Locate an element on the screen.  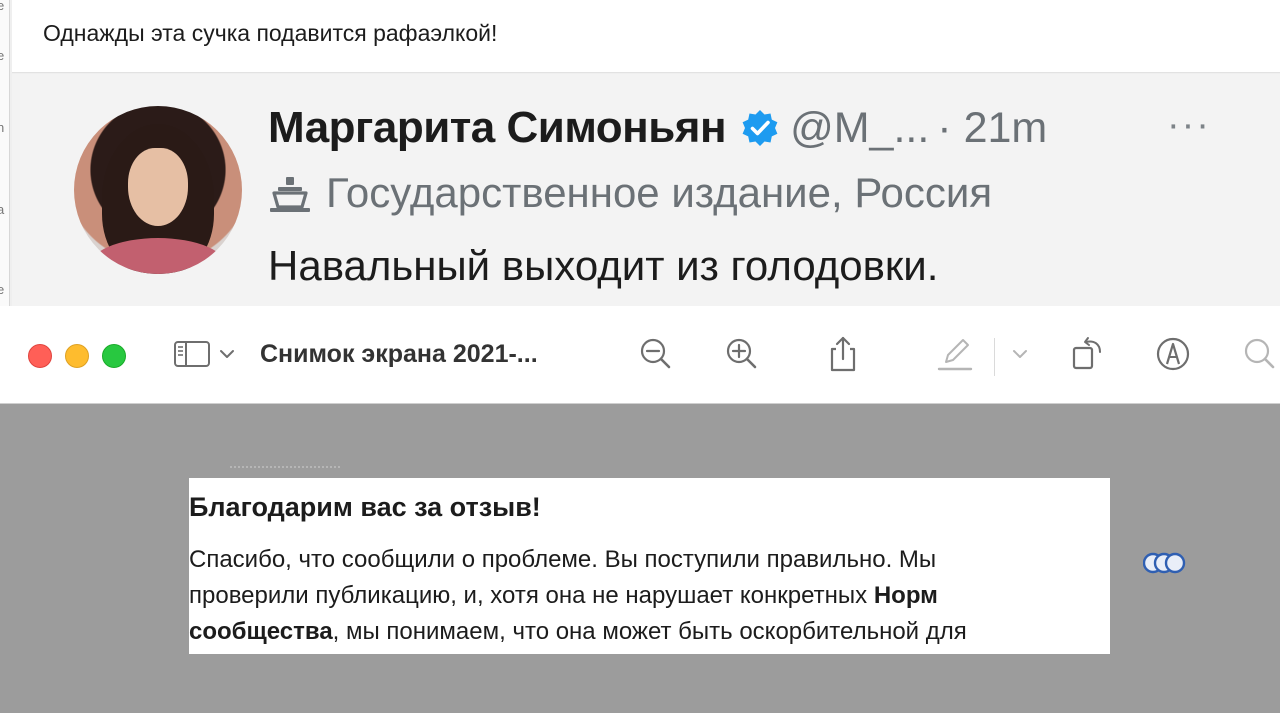
coins-icon is located at coordinates (1164, 563).